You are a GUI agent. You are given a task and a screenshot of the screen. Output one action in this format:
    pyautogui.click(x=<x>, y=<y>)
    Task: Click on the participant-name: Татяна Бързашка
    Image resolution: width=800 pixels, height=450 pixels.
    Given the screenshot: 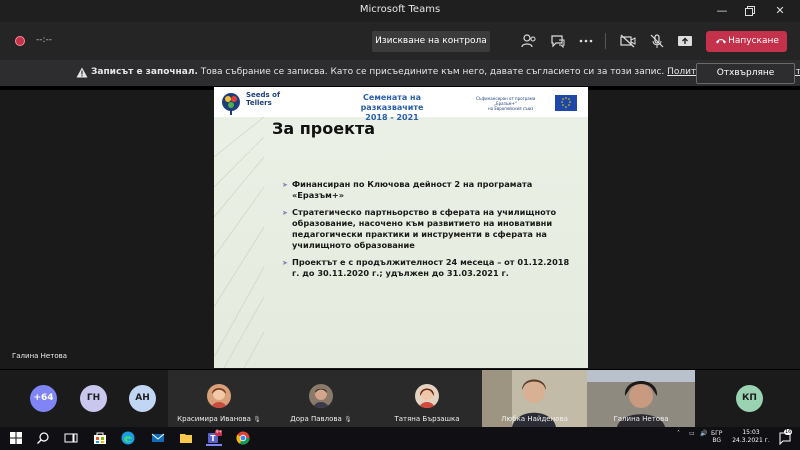 What is the action you would take?
    pyautogui.click(x=427, y=419)
    